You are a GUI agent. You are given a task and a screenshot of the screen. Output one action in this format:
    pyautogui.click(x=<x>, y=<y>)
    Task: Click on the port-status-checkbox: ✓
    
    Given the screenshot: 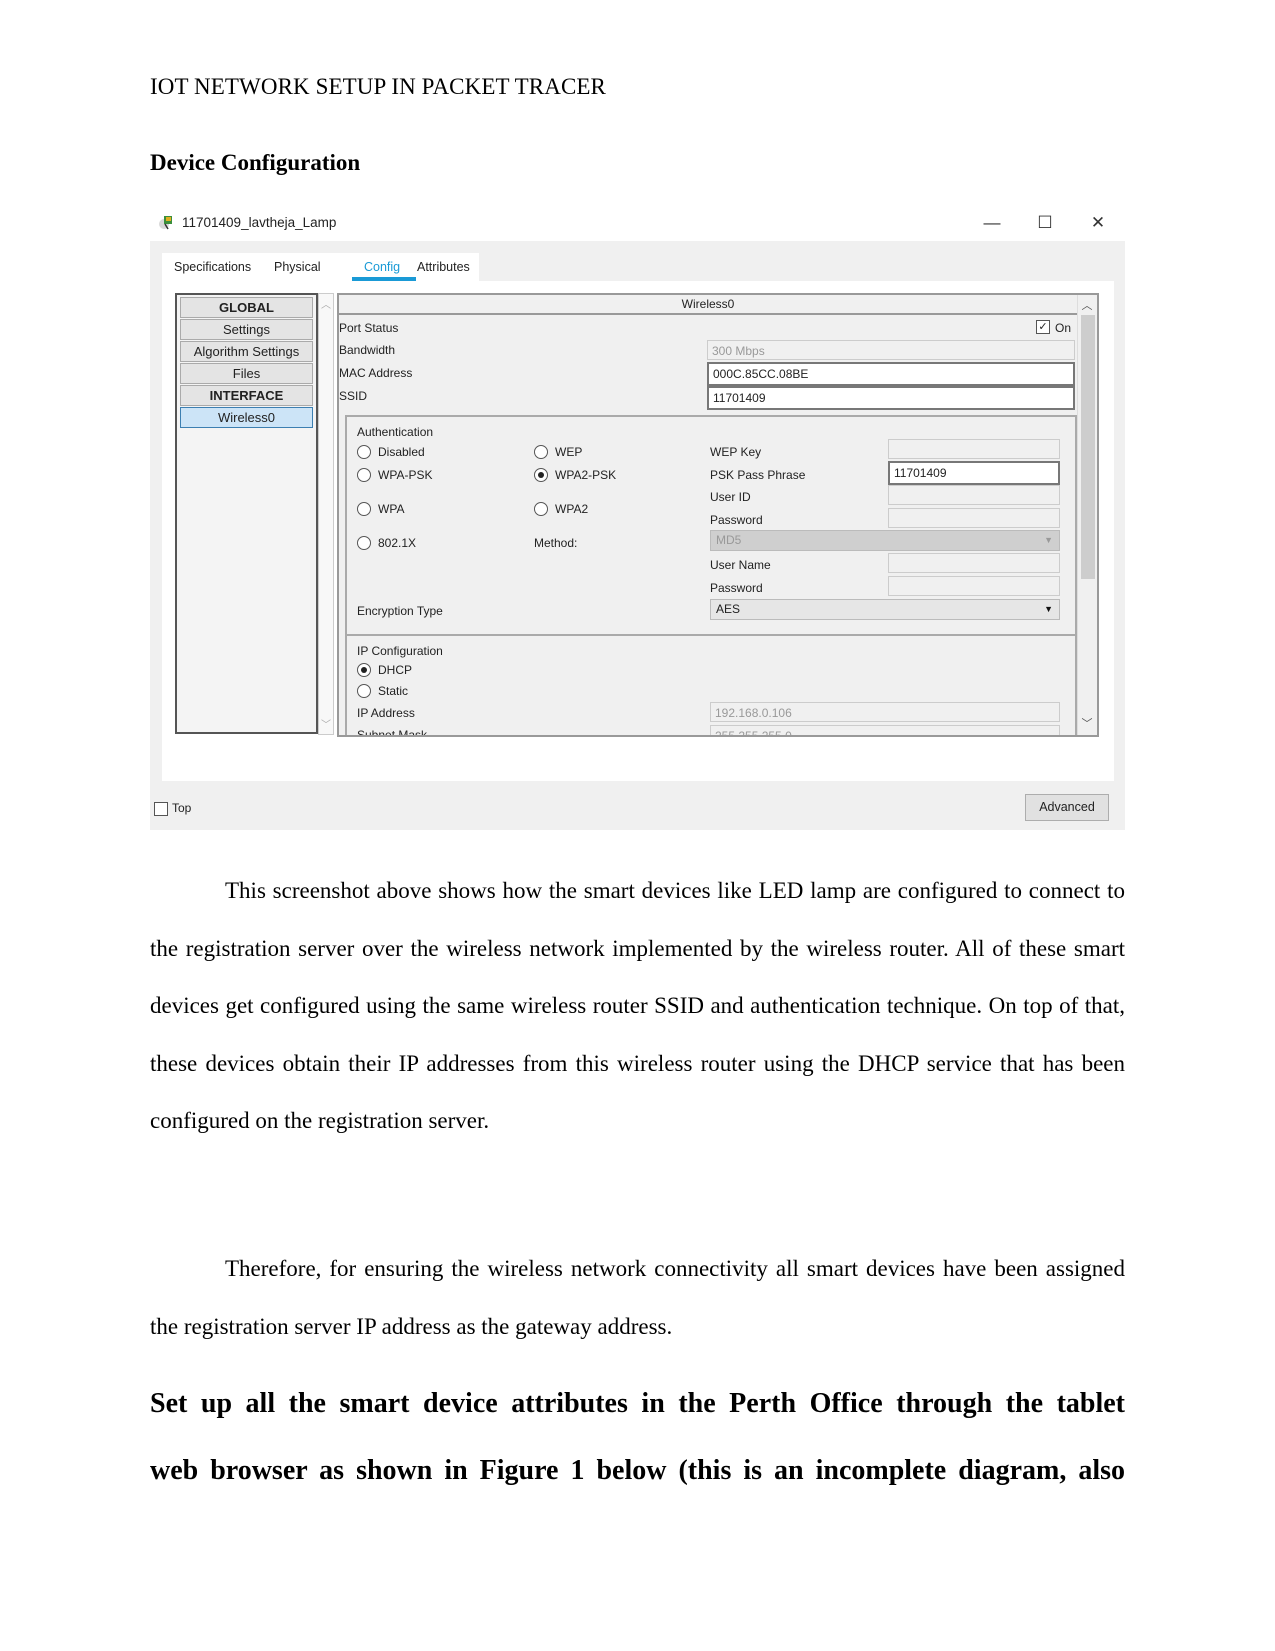 What is the action you would take?
    pyautogui.click(x=1043, y=327)
    